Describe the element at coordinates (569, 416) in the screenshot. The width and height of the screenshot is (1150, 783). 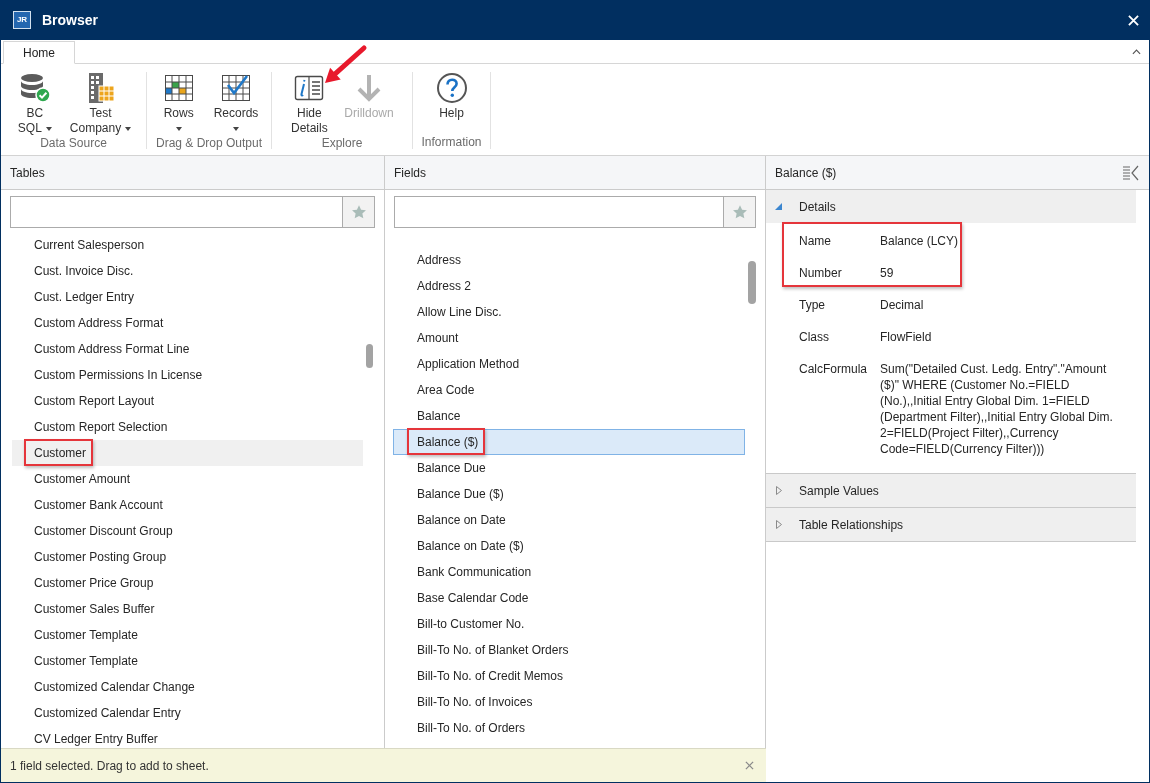
I see `field-list-item: Balance` at that location.